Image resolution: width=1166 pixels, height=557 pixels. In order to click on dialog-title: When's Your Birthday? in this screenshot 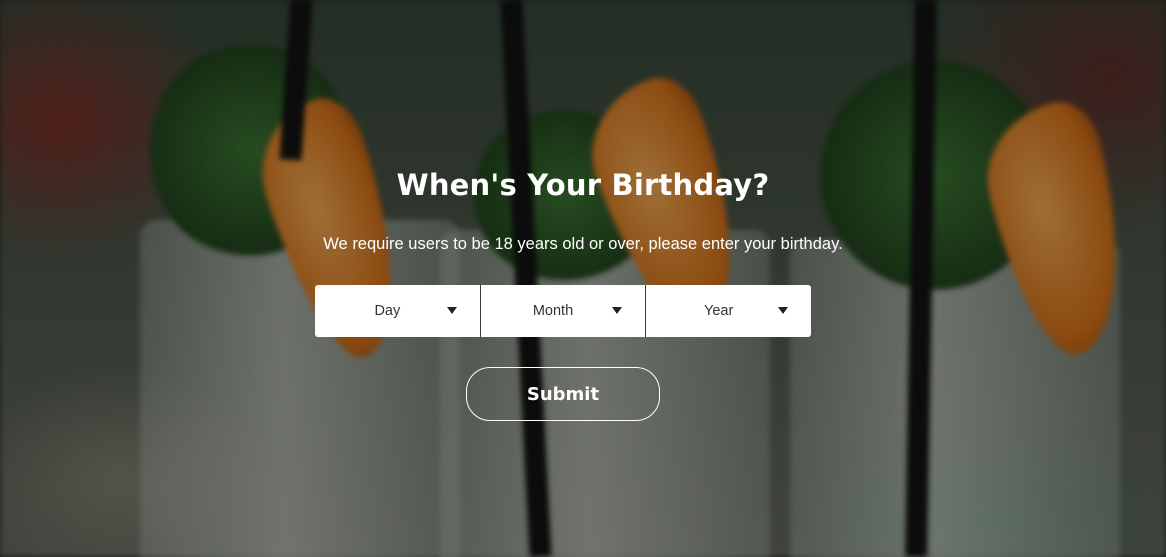, I will do `click(583, 185)`.